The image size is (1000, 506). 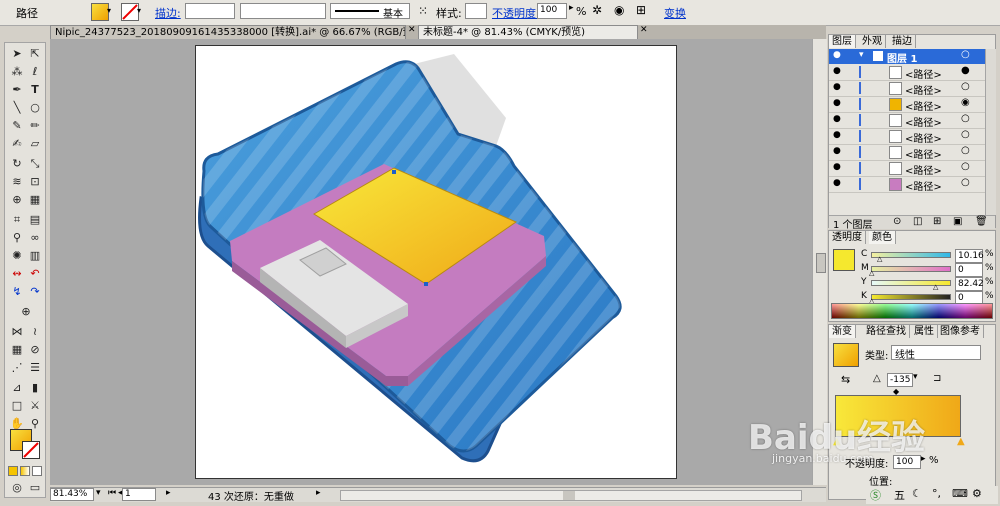 What do you see at coordinates (17, 90) in the screenshot?
I see `pen-tool-icon: ✒` at bounding box center [17, 90].